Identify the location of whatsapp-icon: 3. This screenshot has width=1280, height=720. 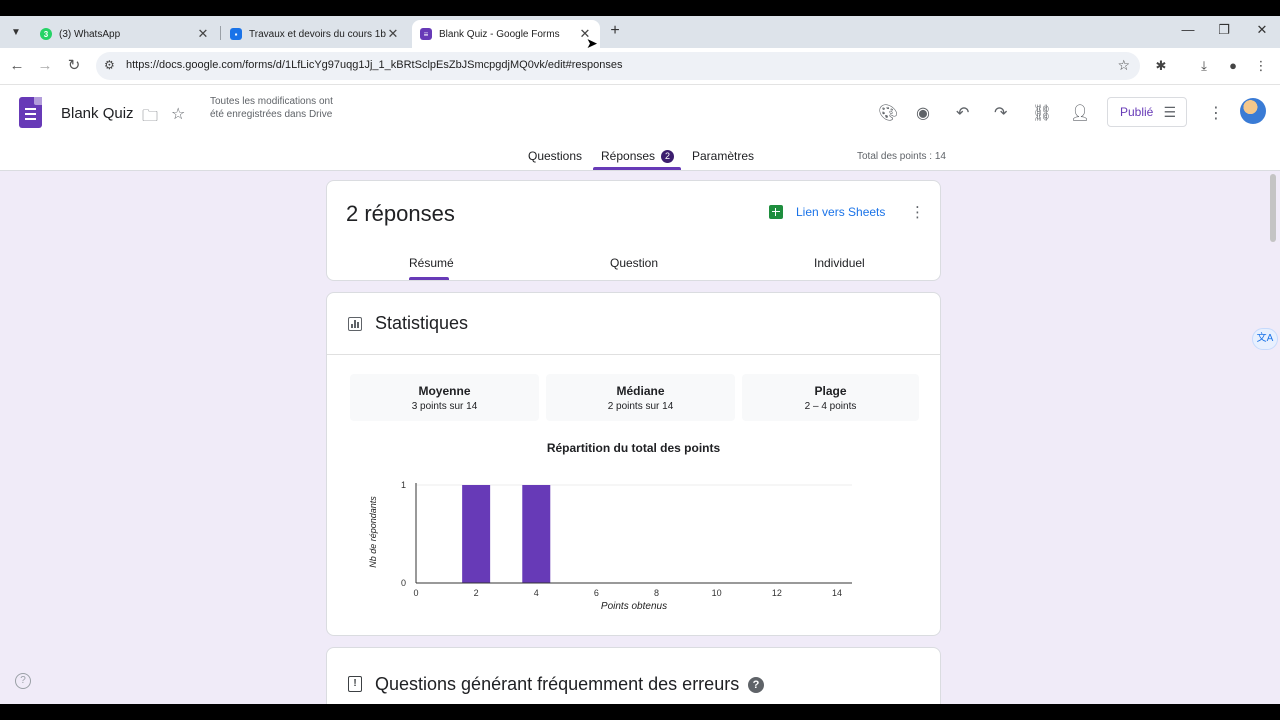
(46, 34).